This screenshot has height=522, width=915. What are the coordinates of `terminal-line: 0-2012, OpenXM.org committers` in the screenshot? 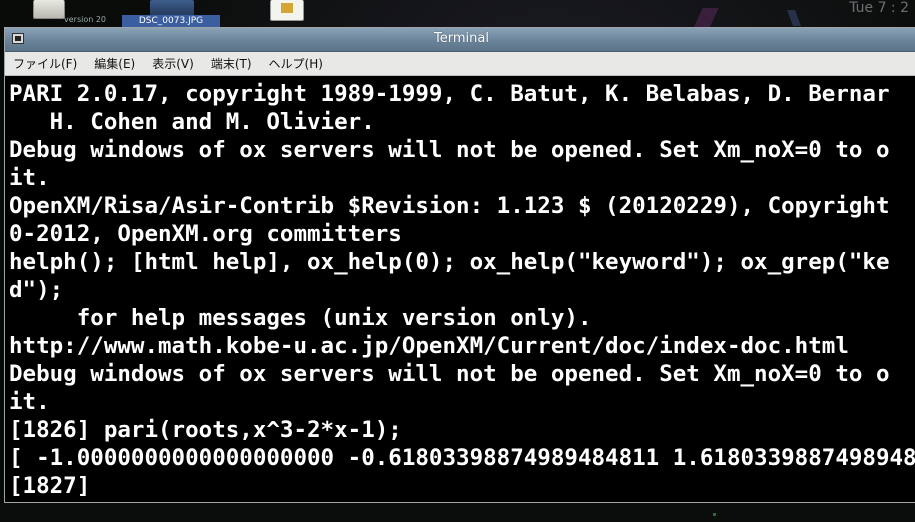 It's located at (205, 234).